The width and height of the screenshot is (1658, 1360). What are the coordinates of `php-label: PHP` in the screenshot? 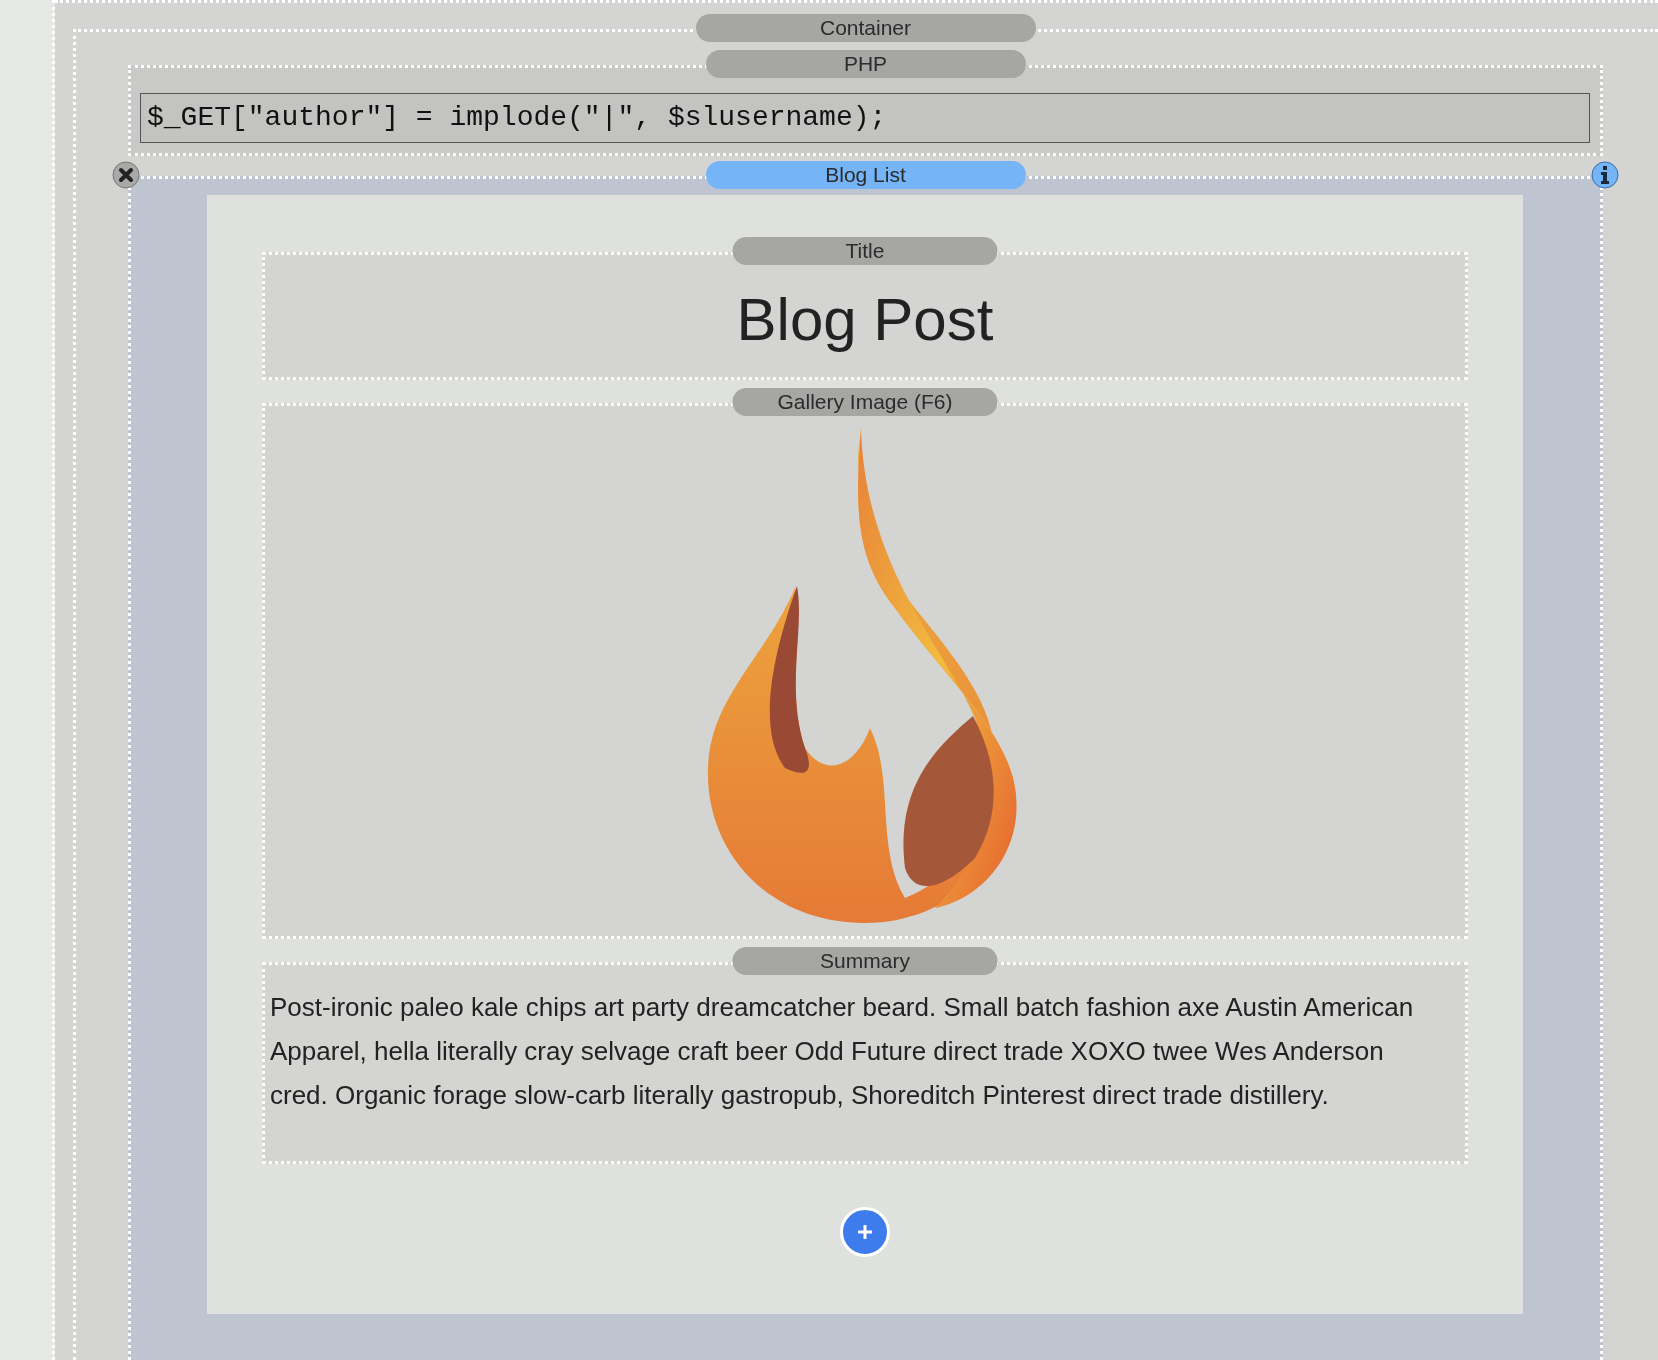 It's located at (865, 64).